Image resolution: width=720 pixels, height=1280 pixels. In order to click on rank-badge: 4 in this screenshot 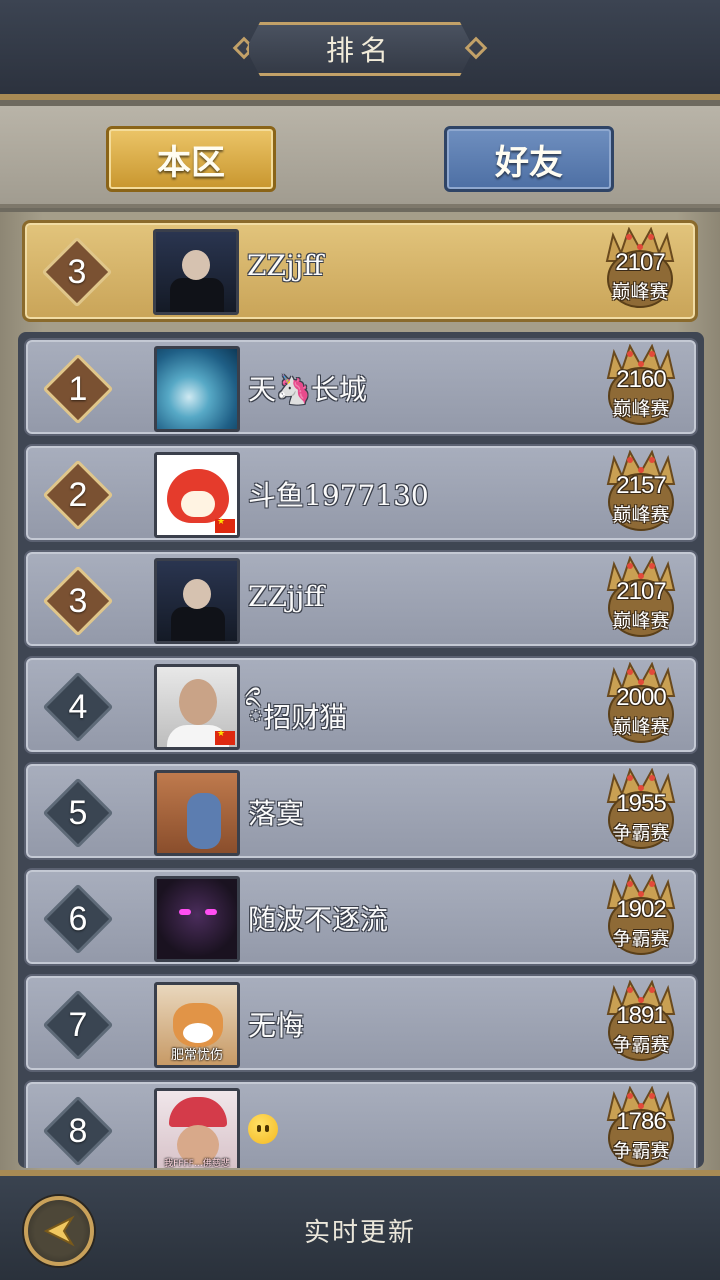, I will do `click(78, 707)`.